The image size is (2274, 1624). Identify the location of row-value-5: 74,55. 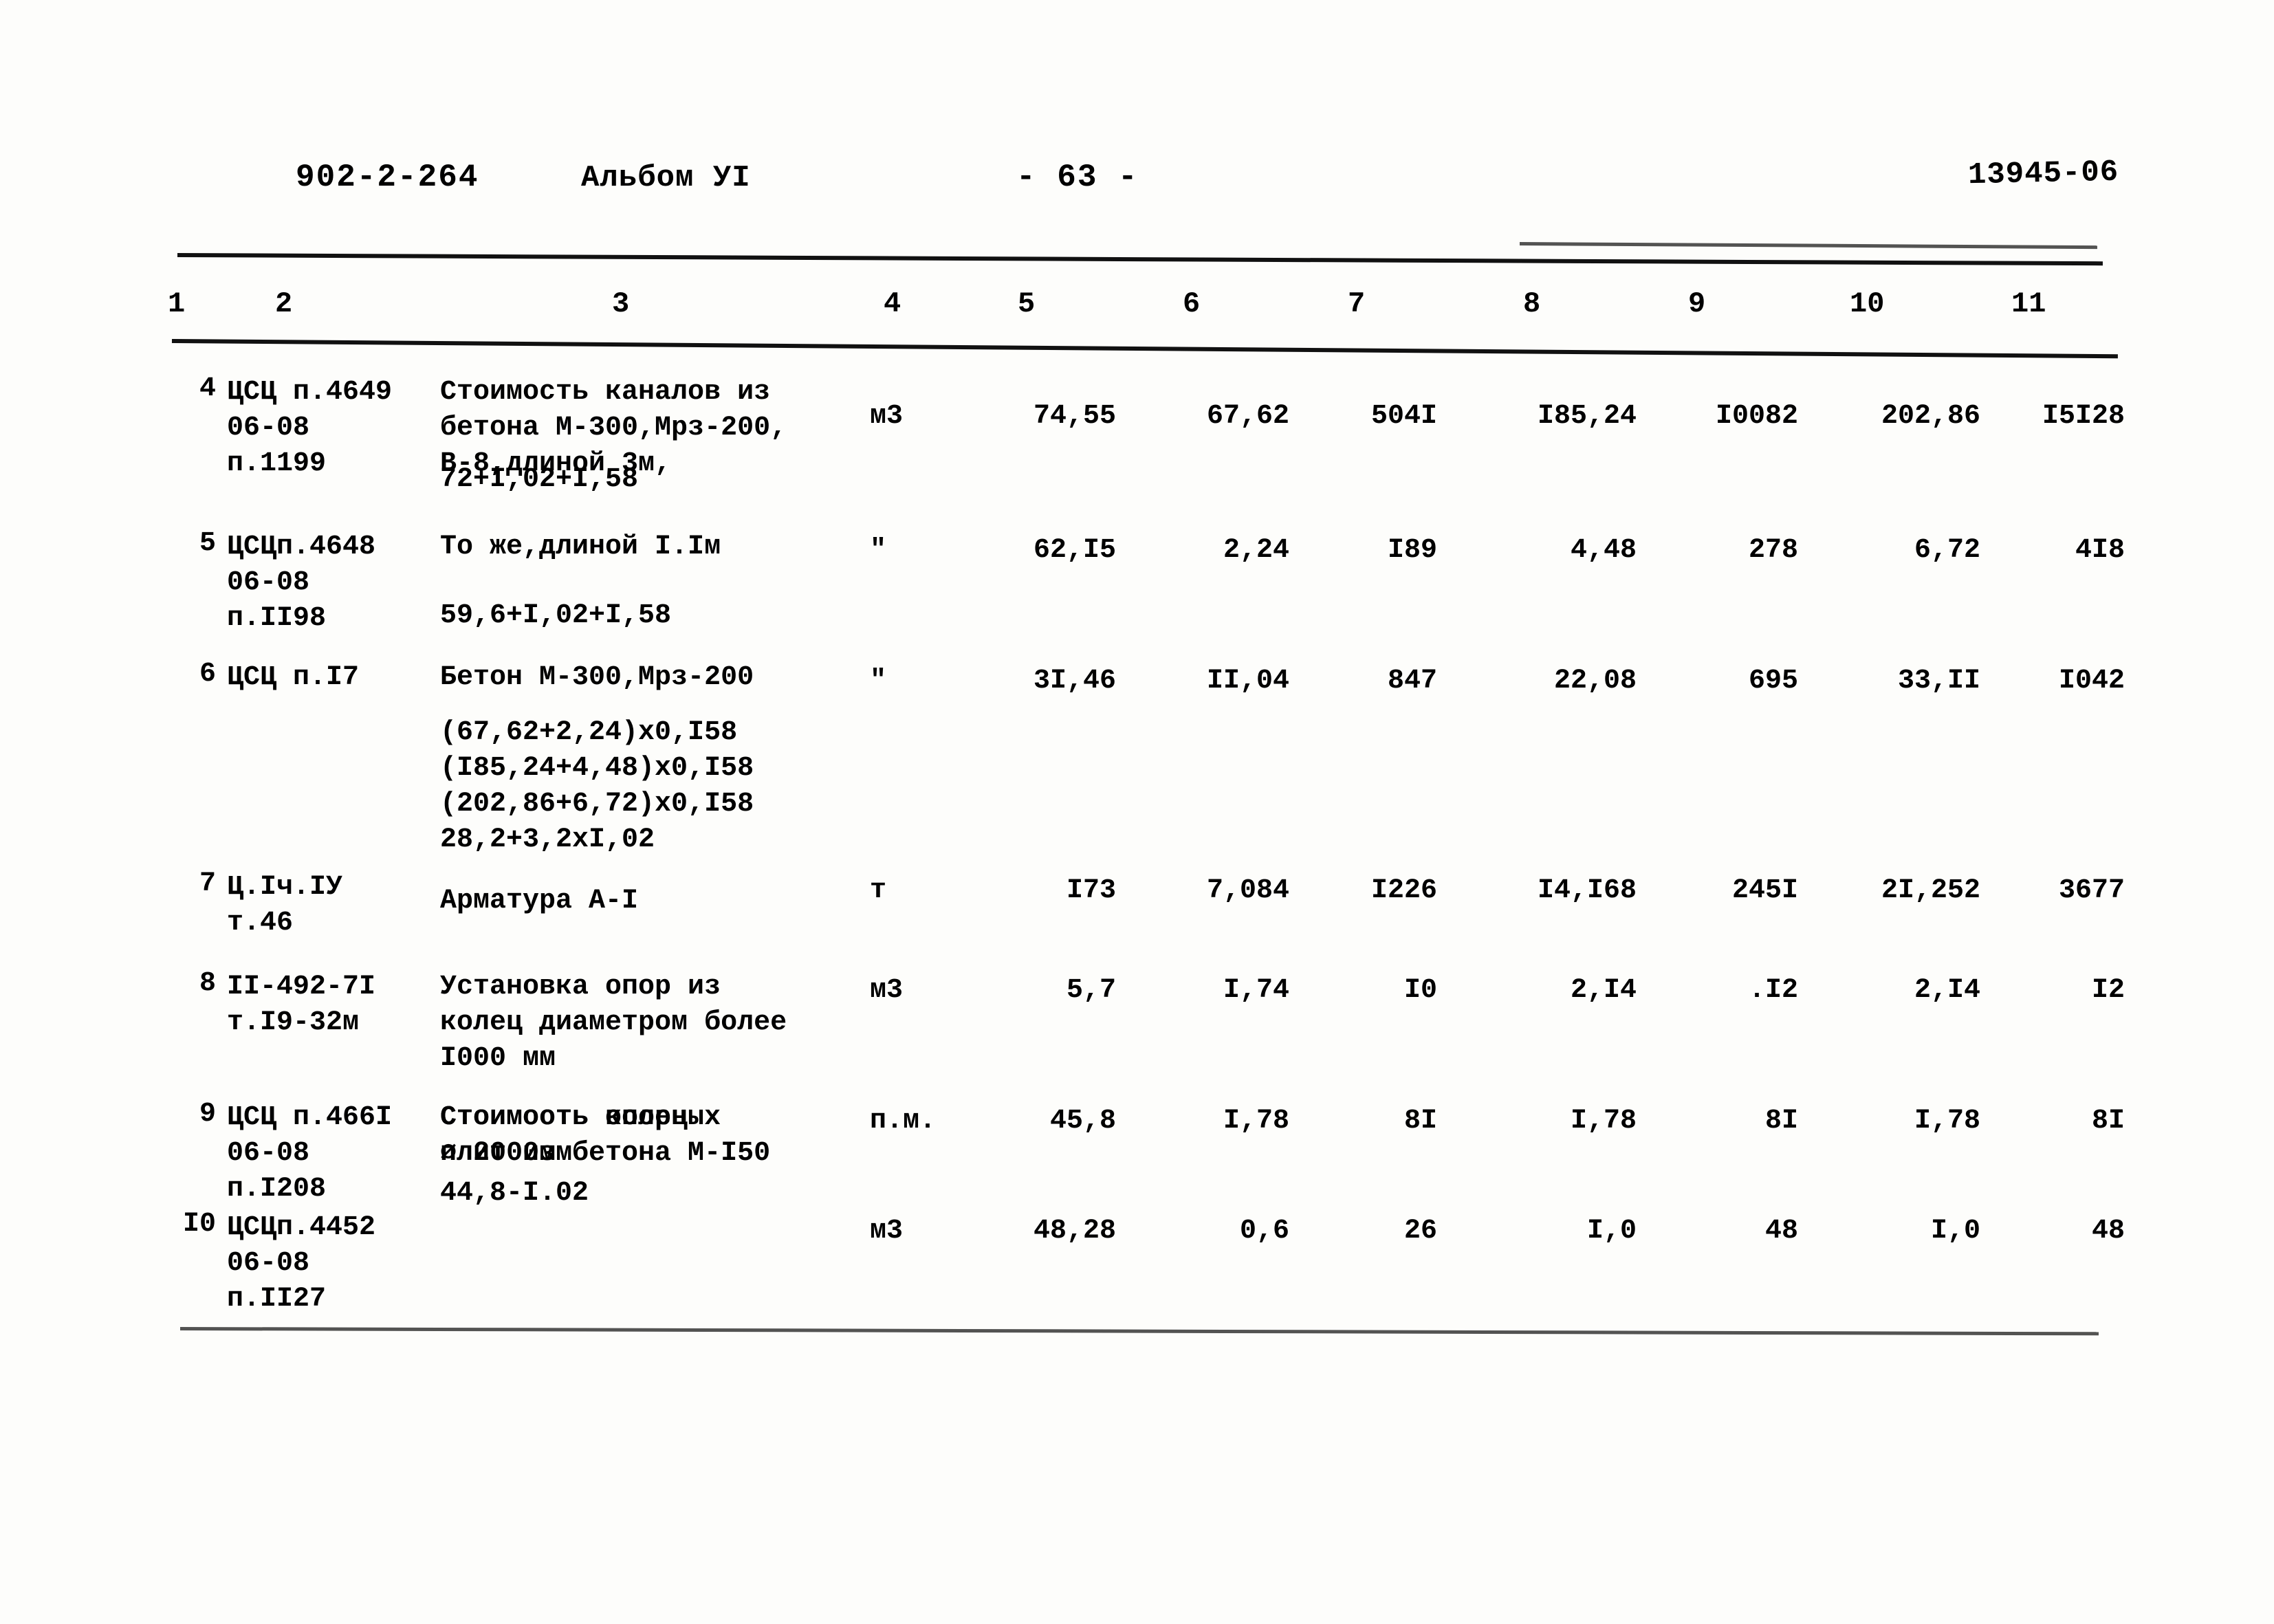
(1074, 416).